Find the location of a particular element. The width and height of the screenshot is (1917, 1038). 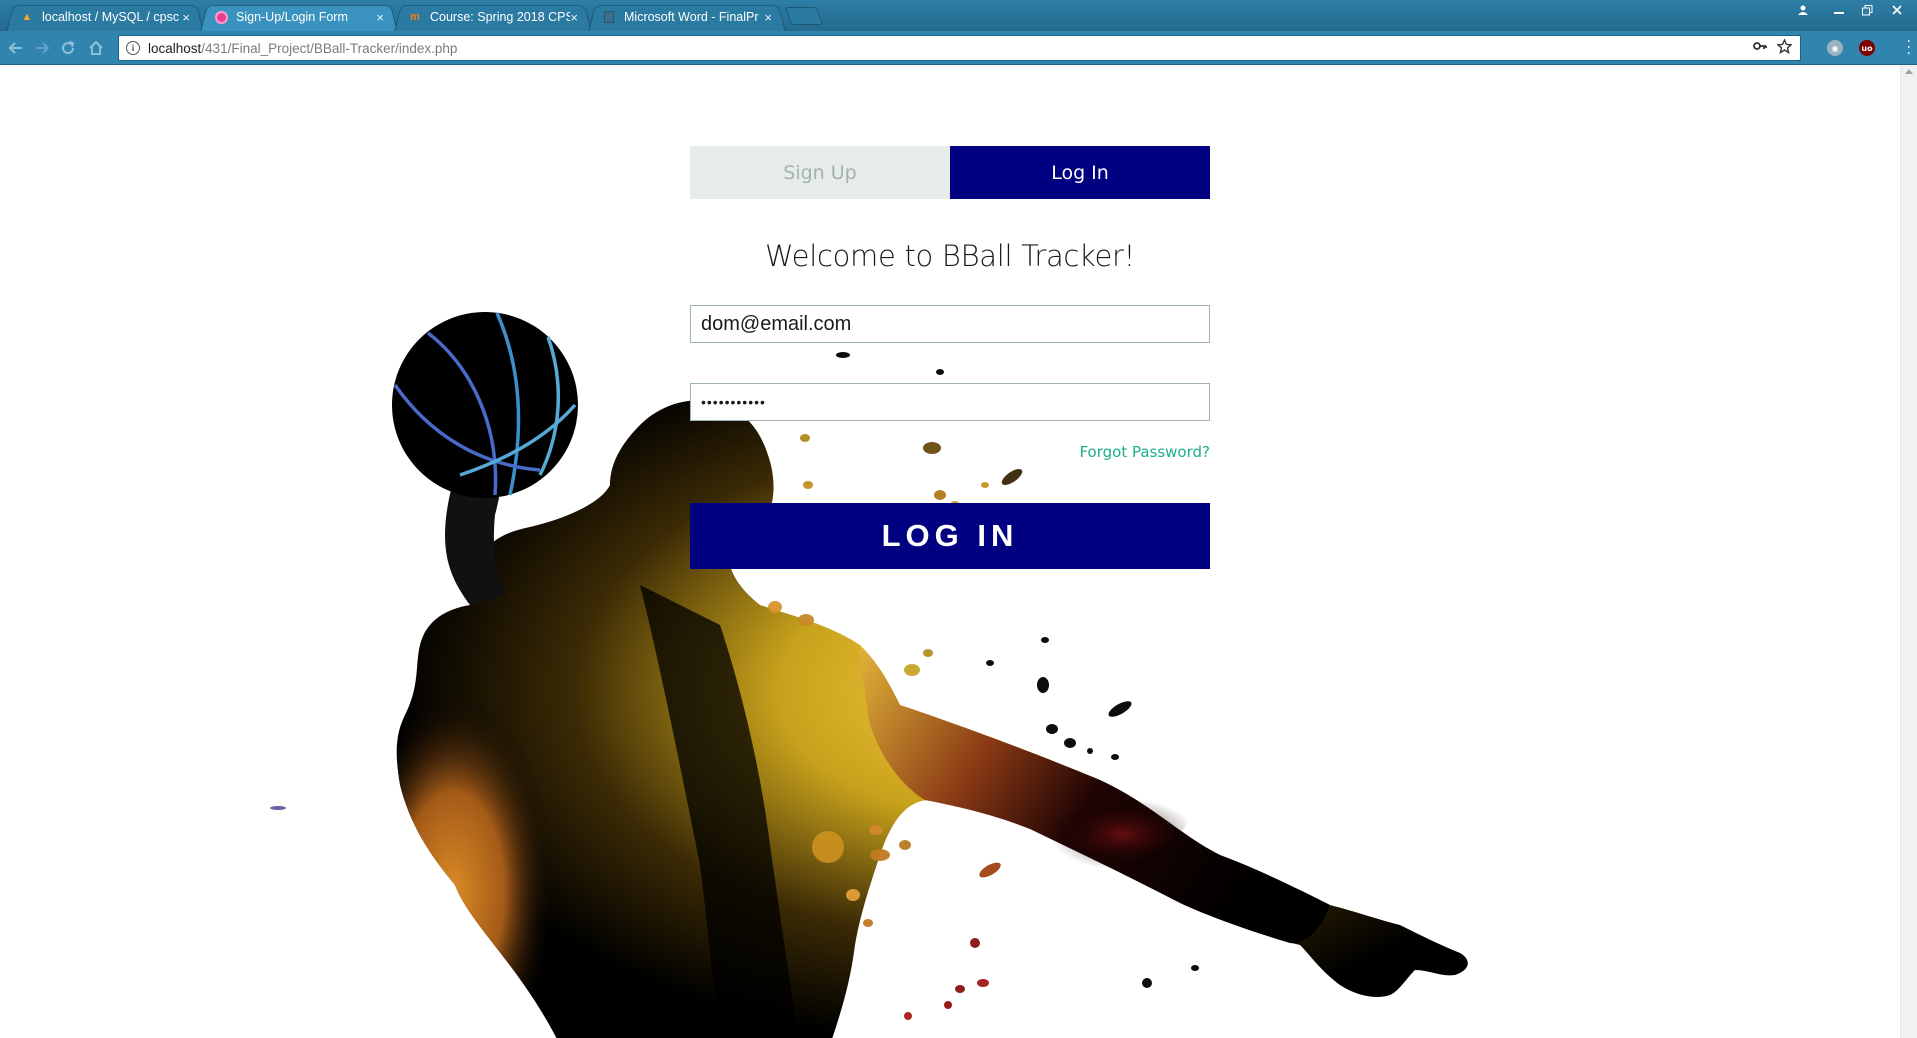

chrome-menu-icon: · · · is located at coordinates (1909, 48).